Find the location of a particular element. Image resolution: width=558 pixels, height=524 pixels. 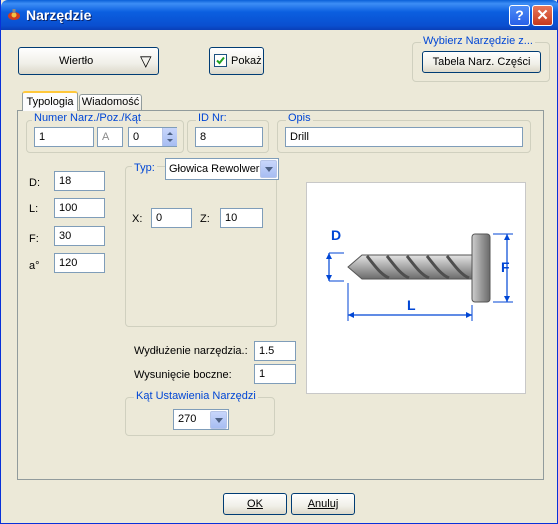

angle-spinner is located at coordinates (169, 137).